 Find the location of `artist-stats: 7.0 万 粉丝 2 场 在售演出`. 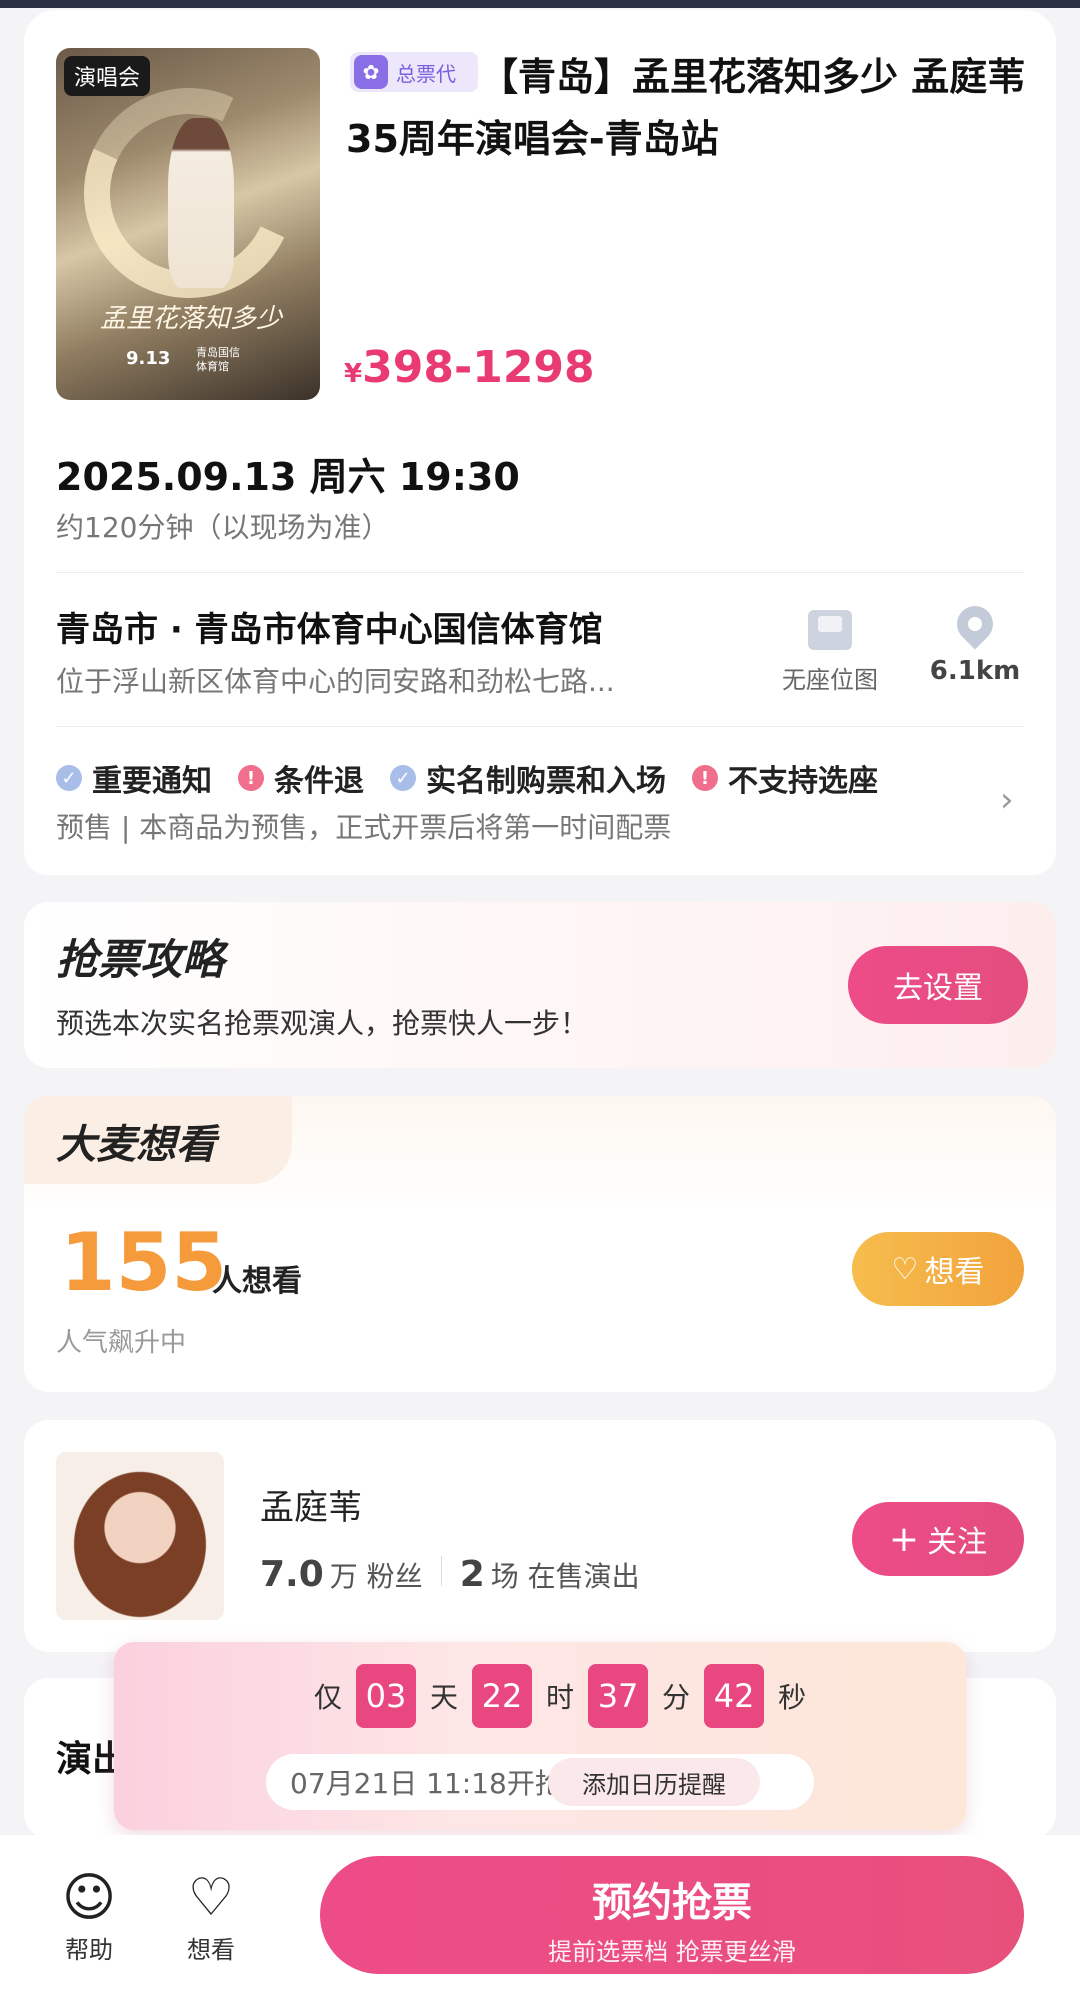

artist-stats: 7.0 万 粉丝 2 场 在售演出 is located at coordinates (450, 1574).